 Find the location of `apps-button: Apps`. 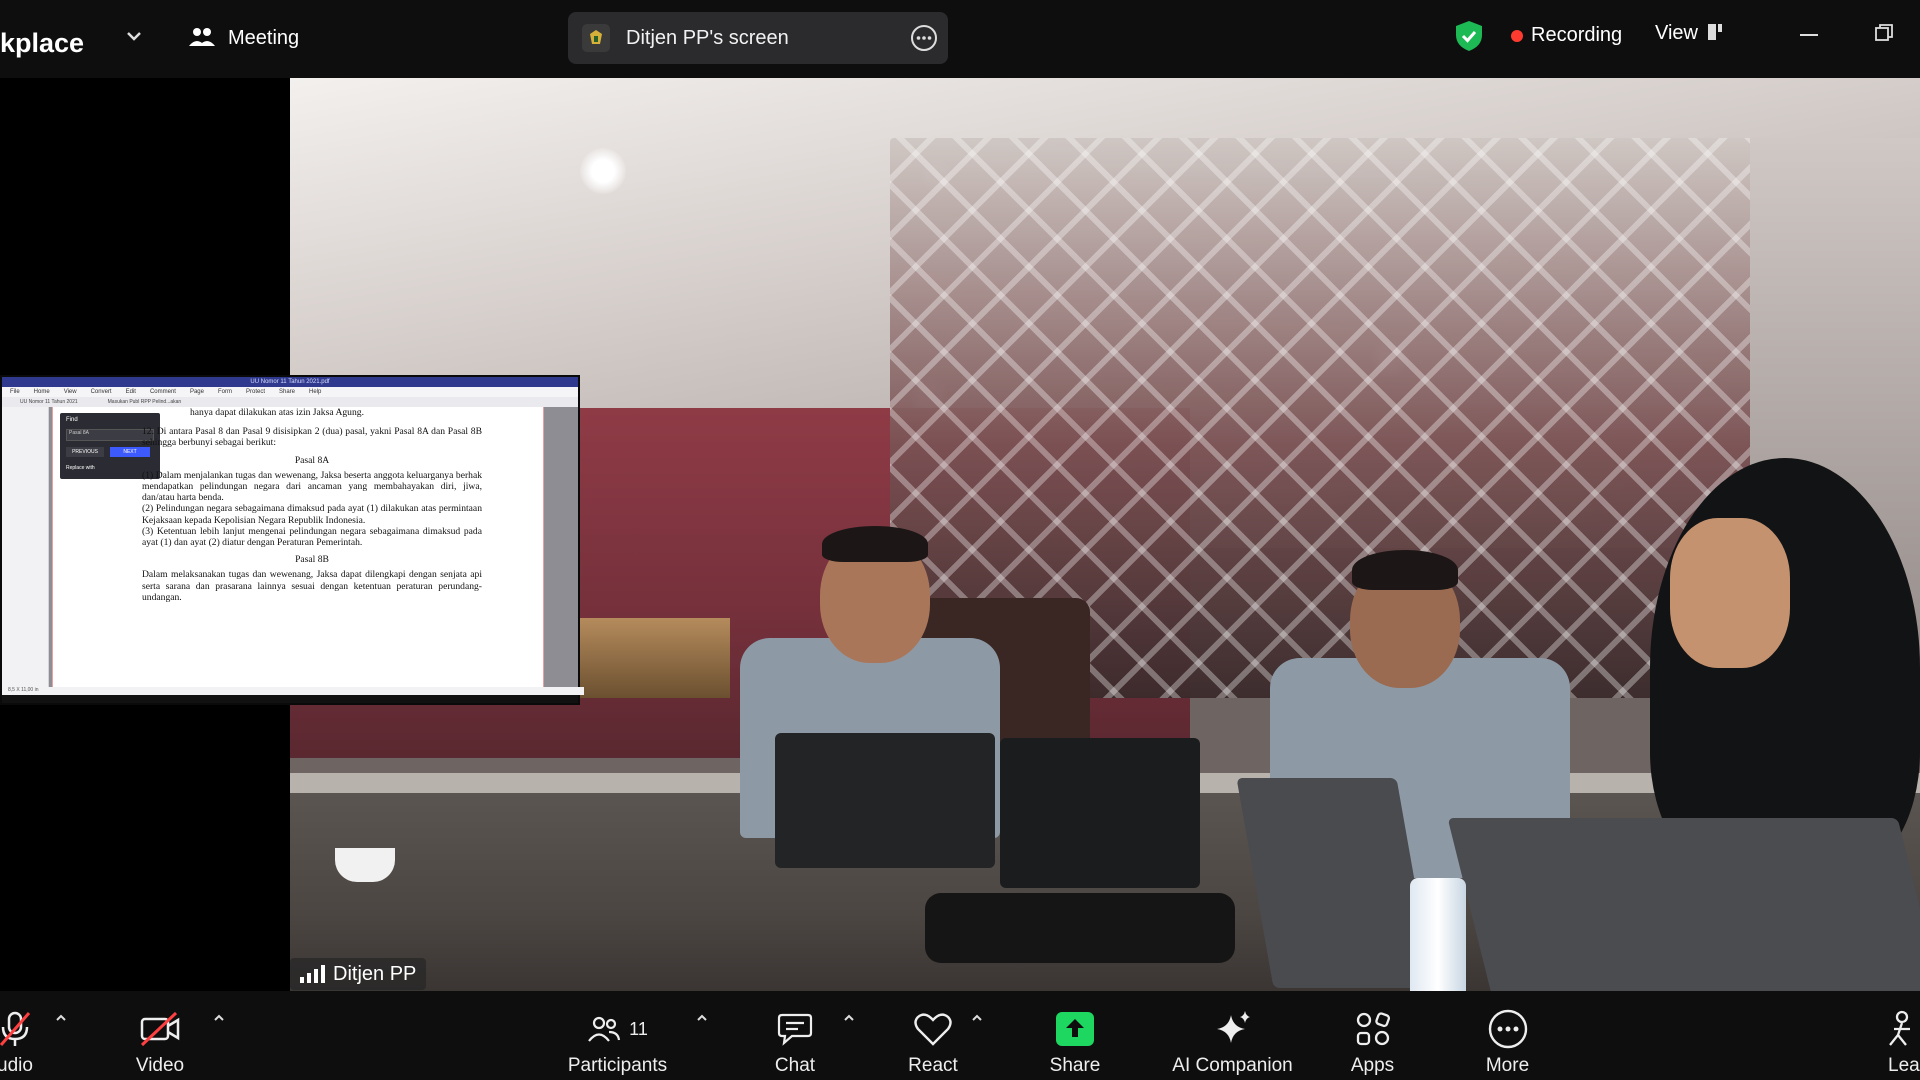

apps-button: Apps is located at coordinates (1372, 1035).